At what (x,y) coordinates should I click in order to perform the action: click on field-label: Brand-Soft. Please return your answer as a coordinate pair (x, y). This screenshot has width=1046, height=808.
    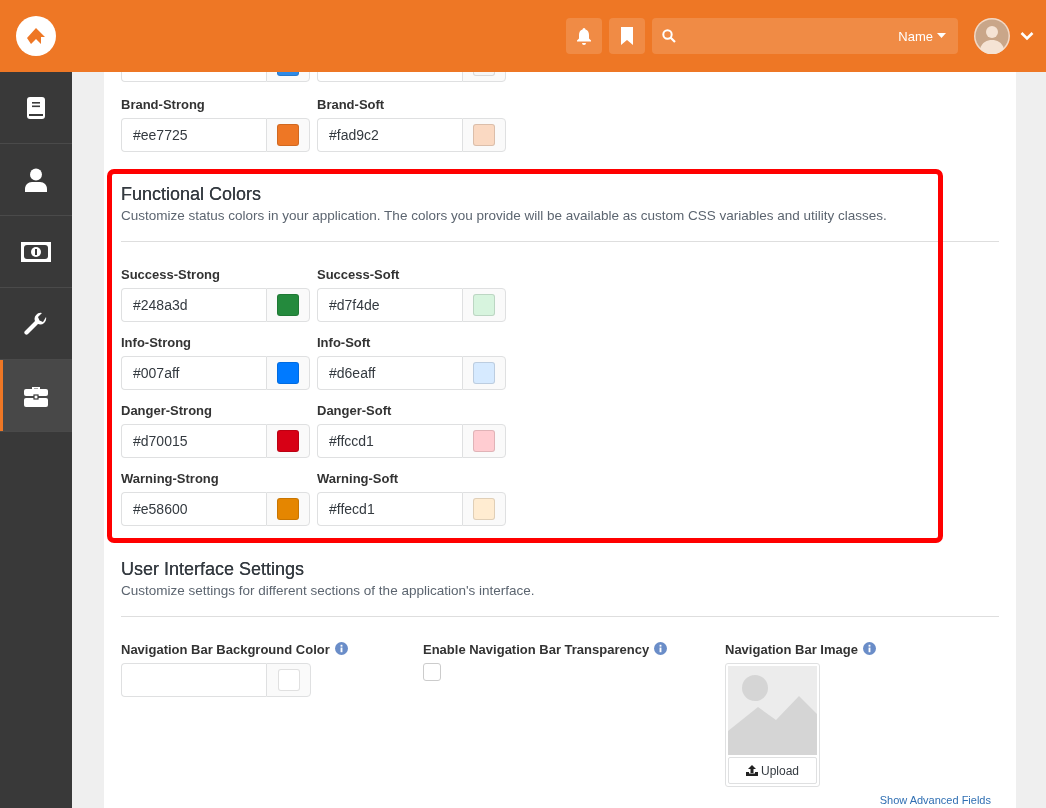
    Looking at the image, I should click on (351, 105).